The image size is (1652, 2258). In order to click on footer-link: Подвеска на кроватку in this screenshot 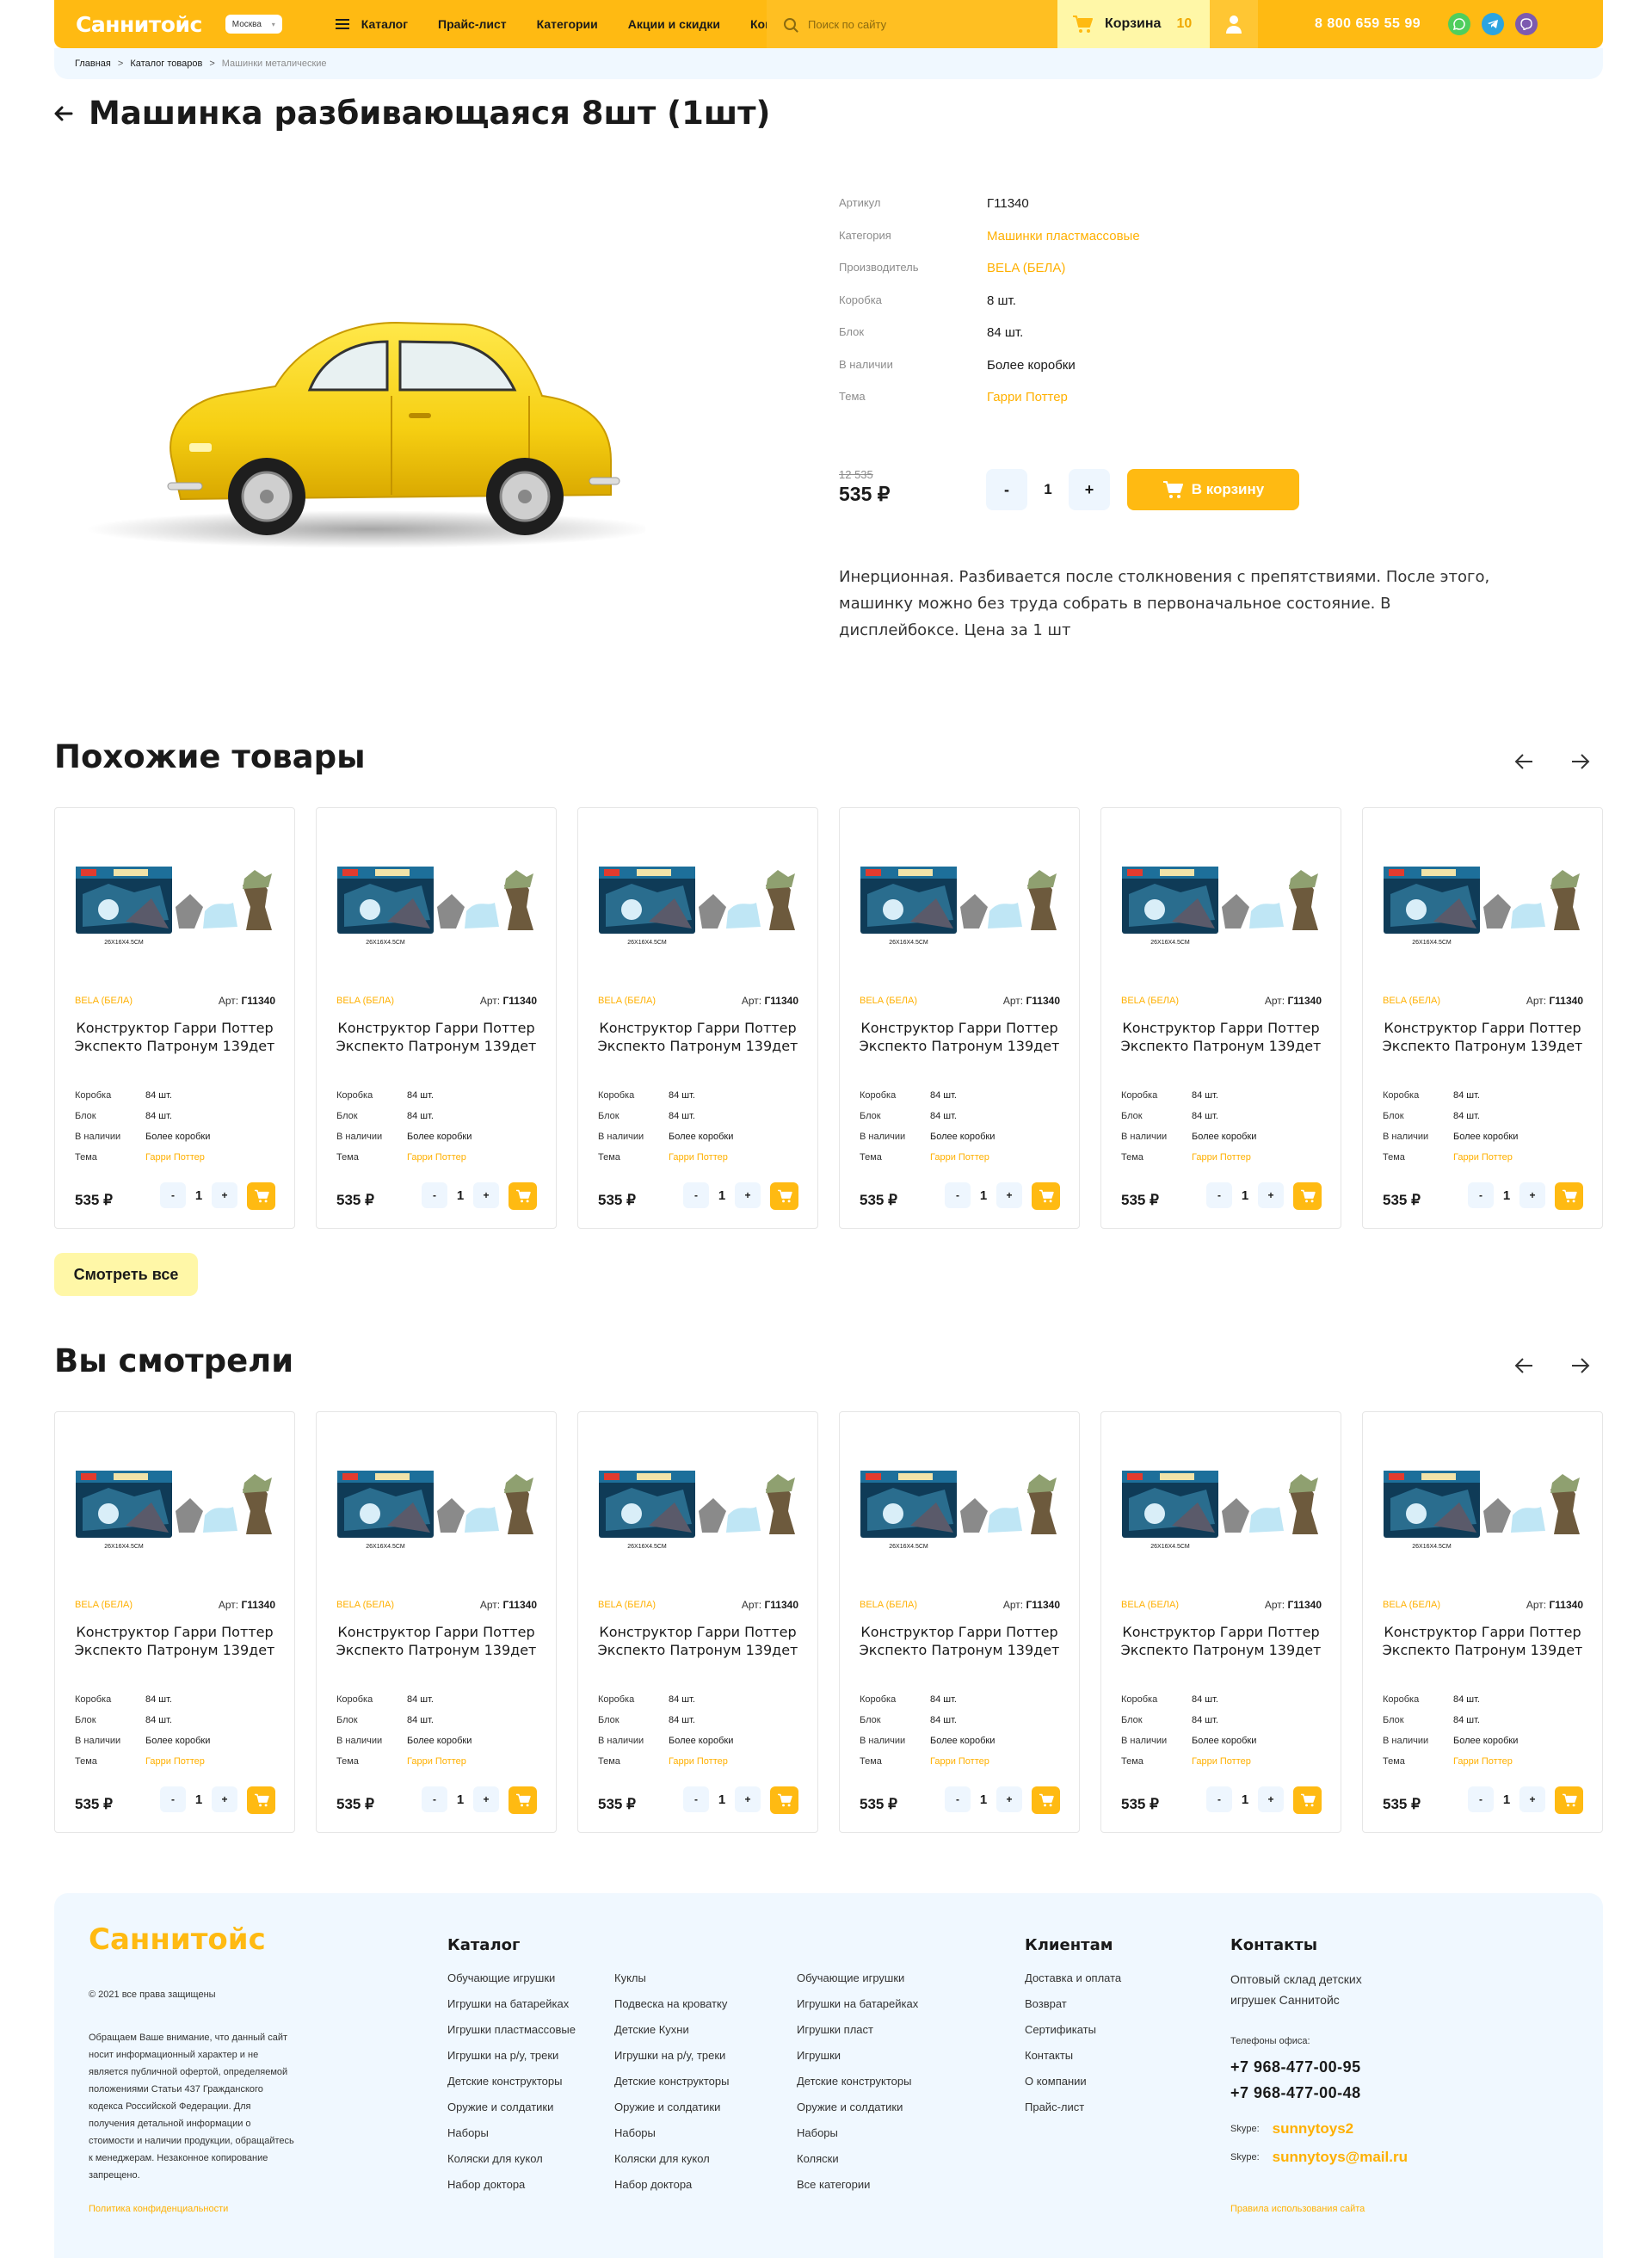, I will do `click(671, 2010)`.